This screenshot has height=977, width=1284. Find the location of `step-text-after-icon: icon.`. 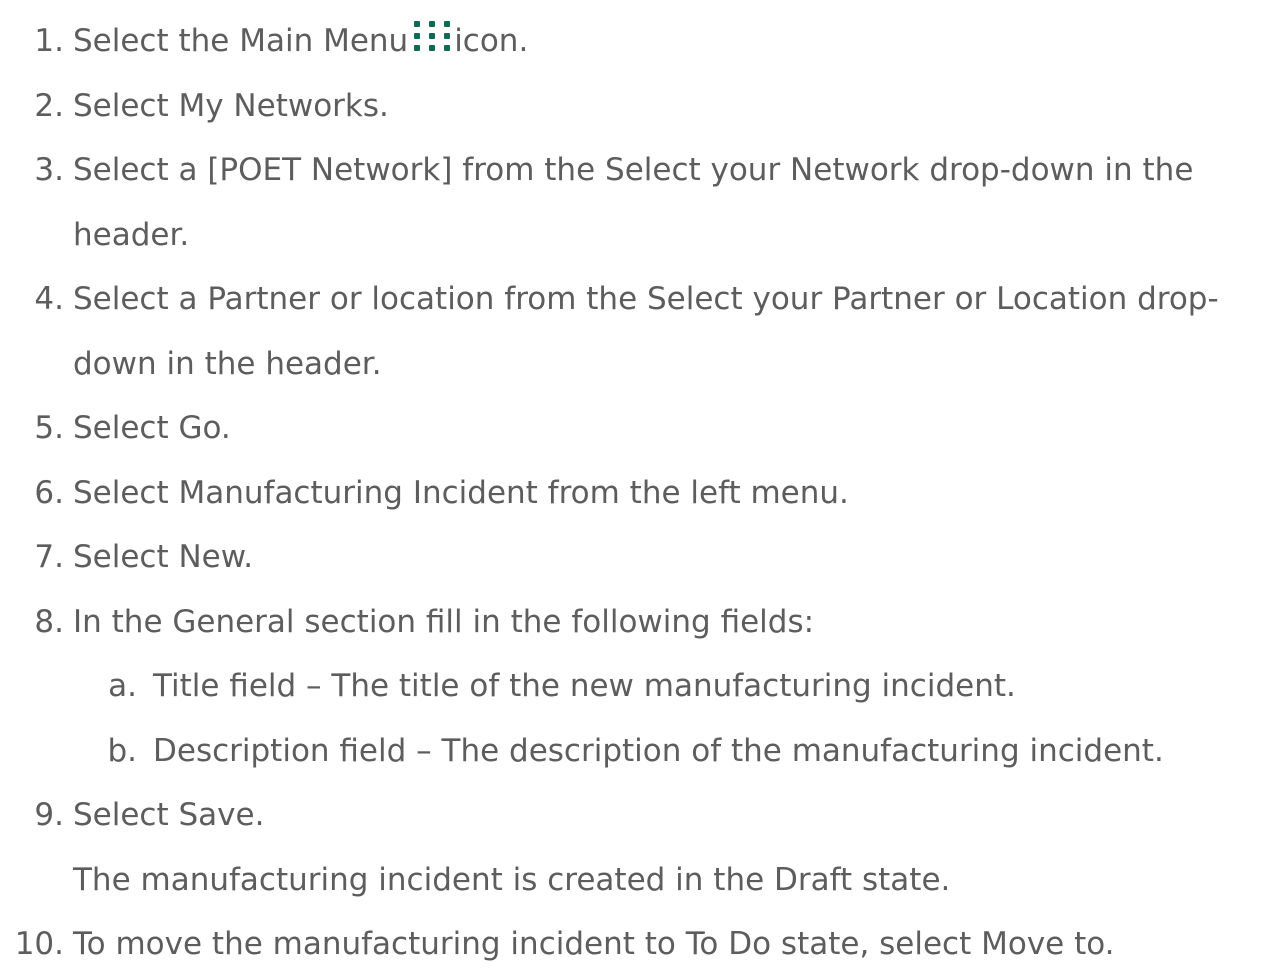

step-text-after-icon: icon. is located at coordinates (491, 41).